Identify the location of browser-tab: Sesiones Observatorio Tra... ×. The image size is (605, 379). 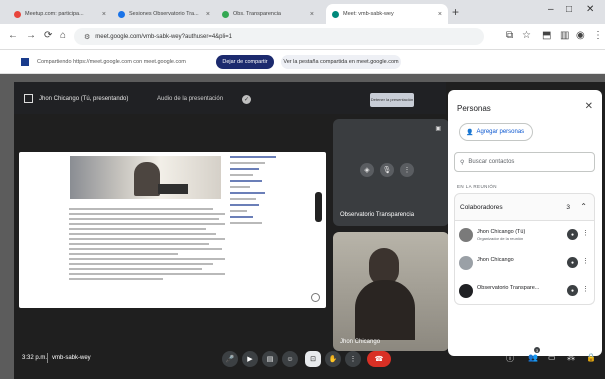
(164, 14).